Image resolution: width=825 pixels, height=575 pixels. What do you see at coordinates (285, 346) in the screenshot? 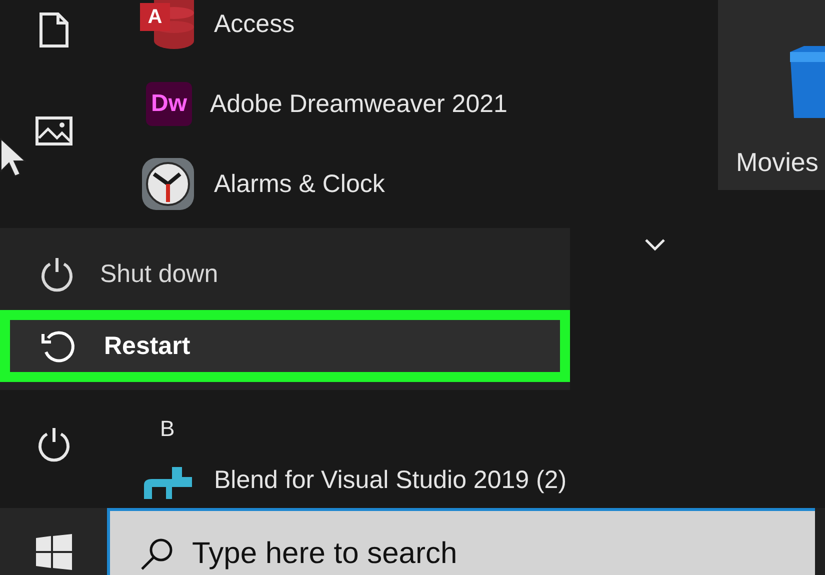
I see `menu-item: Restart` at bounding box center [285, 346].